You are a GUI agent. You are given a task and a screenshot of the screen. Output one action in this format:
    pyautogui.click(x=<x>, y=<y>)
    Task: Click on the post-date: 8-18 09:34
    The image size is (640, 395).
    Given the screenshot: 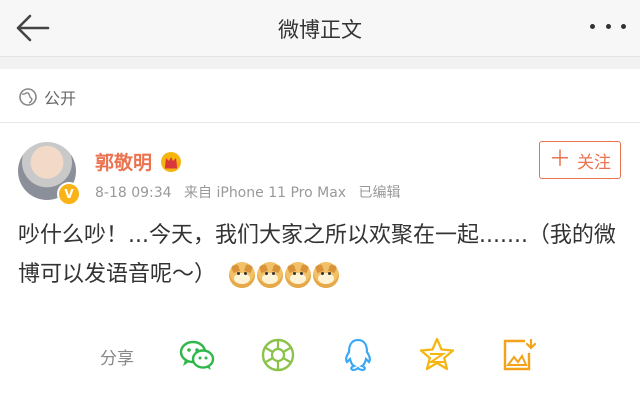 What is the action you would take?
    pyautogui.click(x=133, y=193)
    